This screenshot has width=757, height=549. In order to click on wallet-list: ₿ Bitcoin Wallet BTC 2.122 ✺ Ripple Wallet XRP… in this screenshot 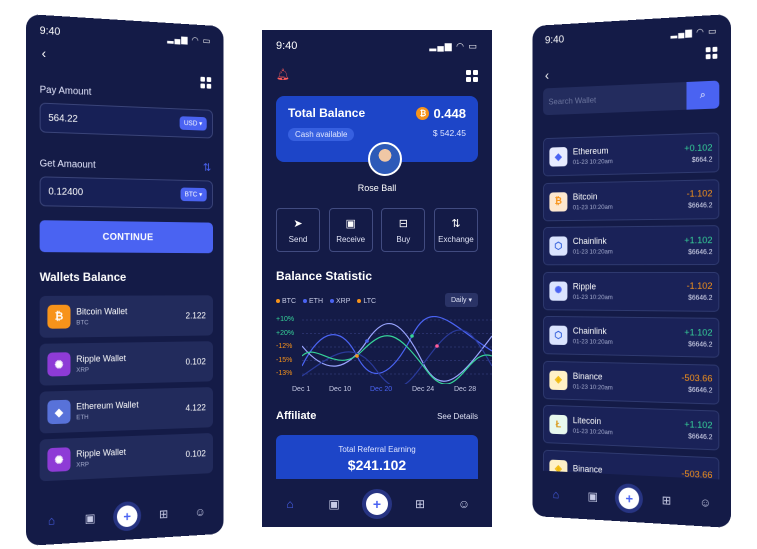, I will do `click(125, 20)`.